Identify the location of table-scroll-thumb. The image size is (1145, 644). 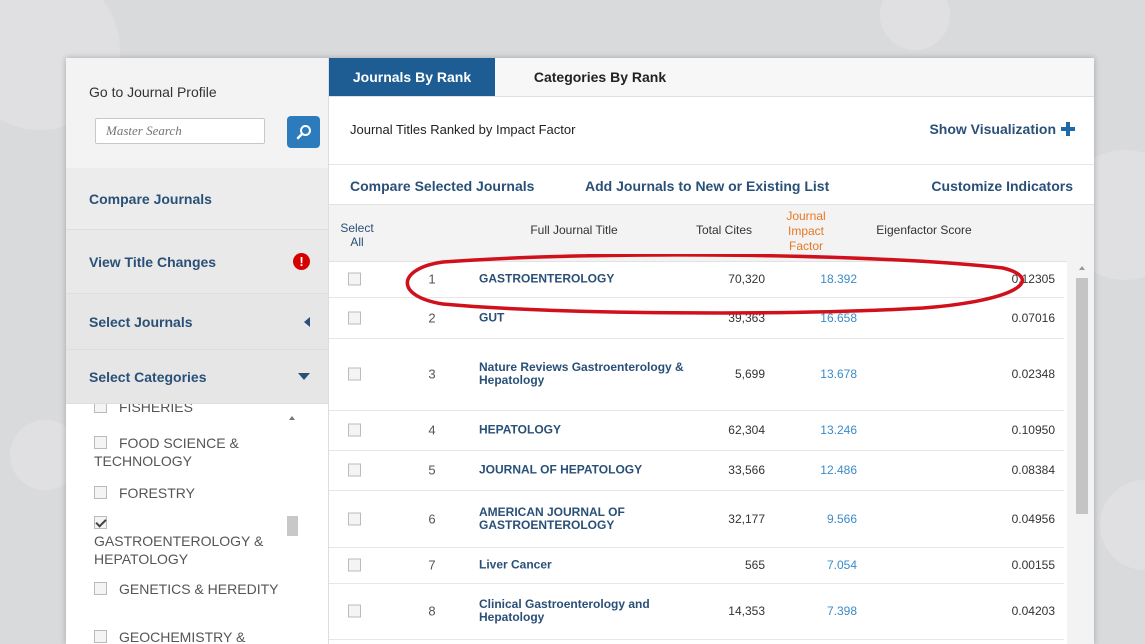
(1082, 396).